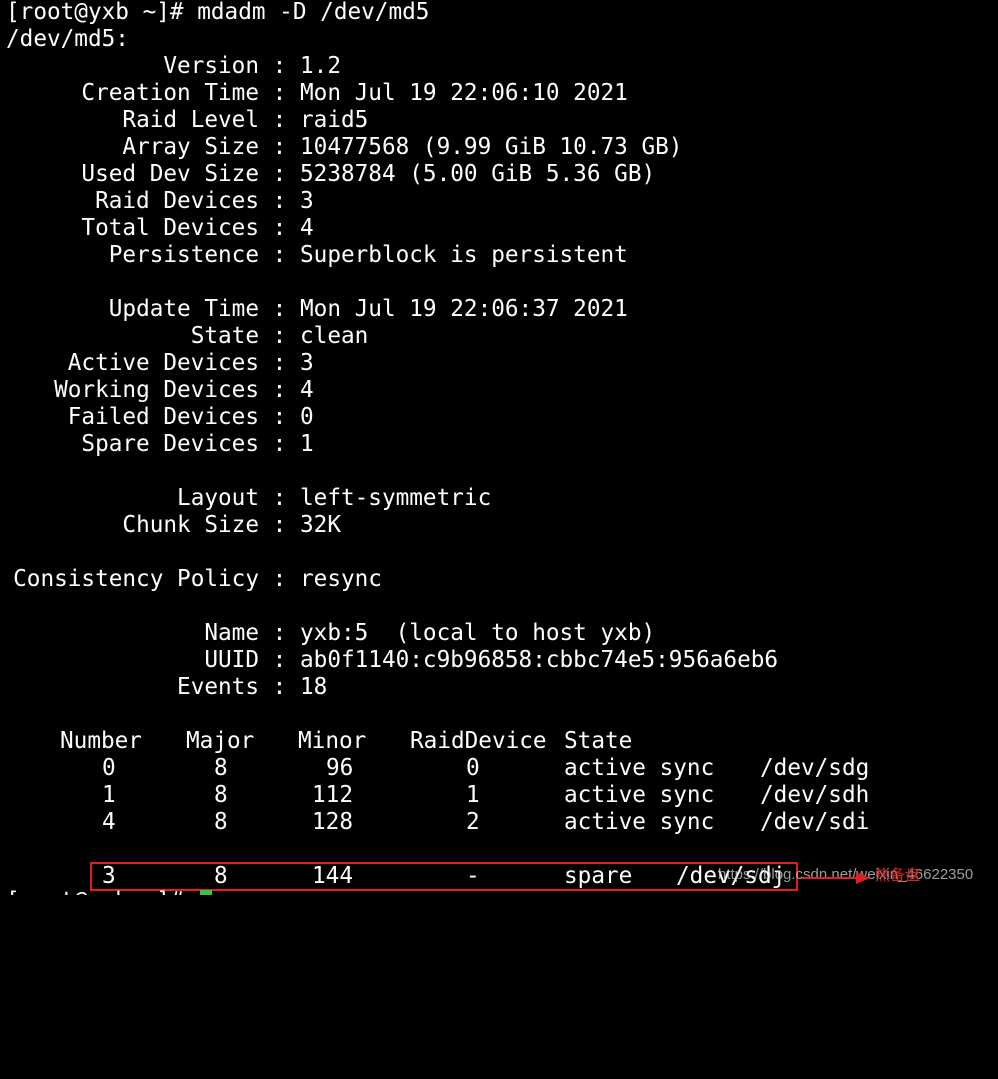 This screenshot has height=1079, width=998. I want to click on field-value: 0, so click(307, 417).